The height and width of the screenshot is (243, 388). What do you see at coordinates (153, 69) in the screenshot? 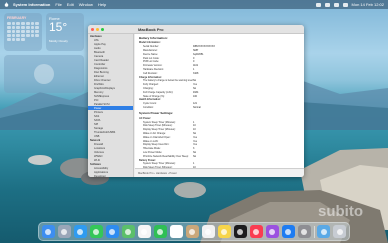
I see `info-key: Hardware Revision:` at bounding box center [153, 69].